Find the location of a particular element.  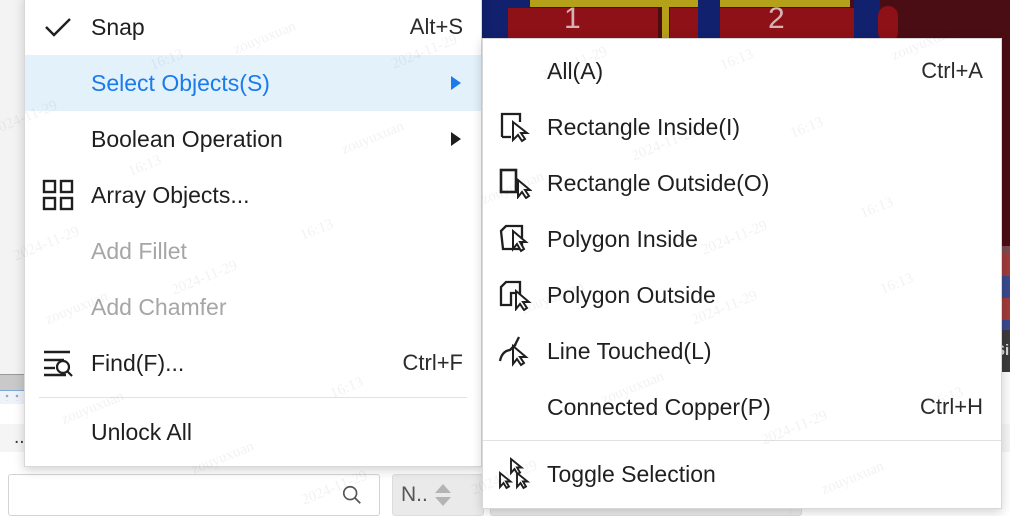

number-stepper: N.. is located at coordinates (438, 495).